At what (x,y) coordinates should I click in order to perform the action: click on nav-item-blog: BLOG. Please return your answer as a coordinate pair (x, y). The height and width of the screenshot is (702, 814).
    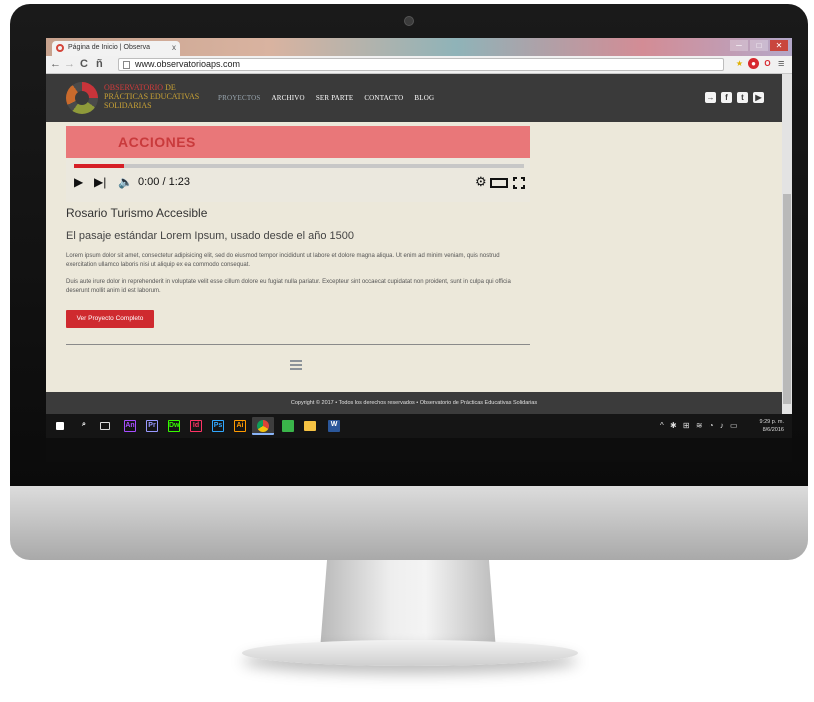
    Looking at the image, I should click on (424, 98).